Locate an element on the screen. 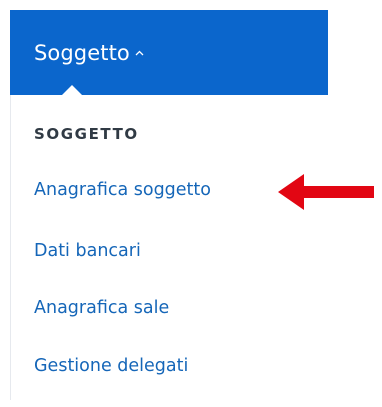 This screenshot has width=382, height=407. red-arrow-left-icon is located at coordinates (326, 192).